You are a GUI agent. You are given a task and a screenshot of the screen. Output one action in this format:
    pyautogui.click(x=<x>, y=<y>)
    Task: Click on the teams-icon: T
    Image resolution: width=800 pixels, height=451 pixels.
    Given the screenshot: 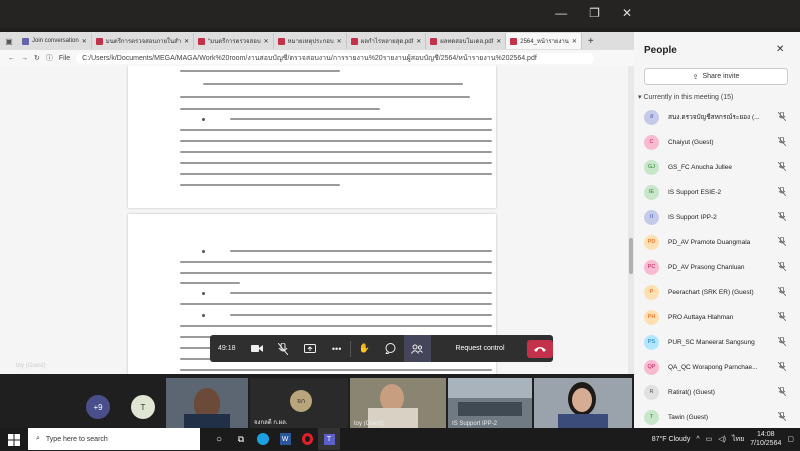 What is the action you would take?
    pyautogui.click(x=329, y=439)
    